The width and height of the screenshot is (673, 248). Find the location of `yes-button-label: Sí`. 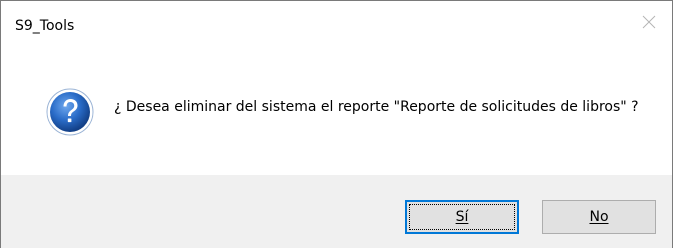

yes-button-label: Sí is located at coordinates (462, 217).